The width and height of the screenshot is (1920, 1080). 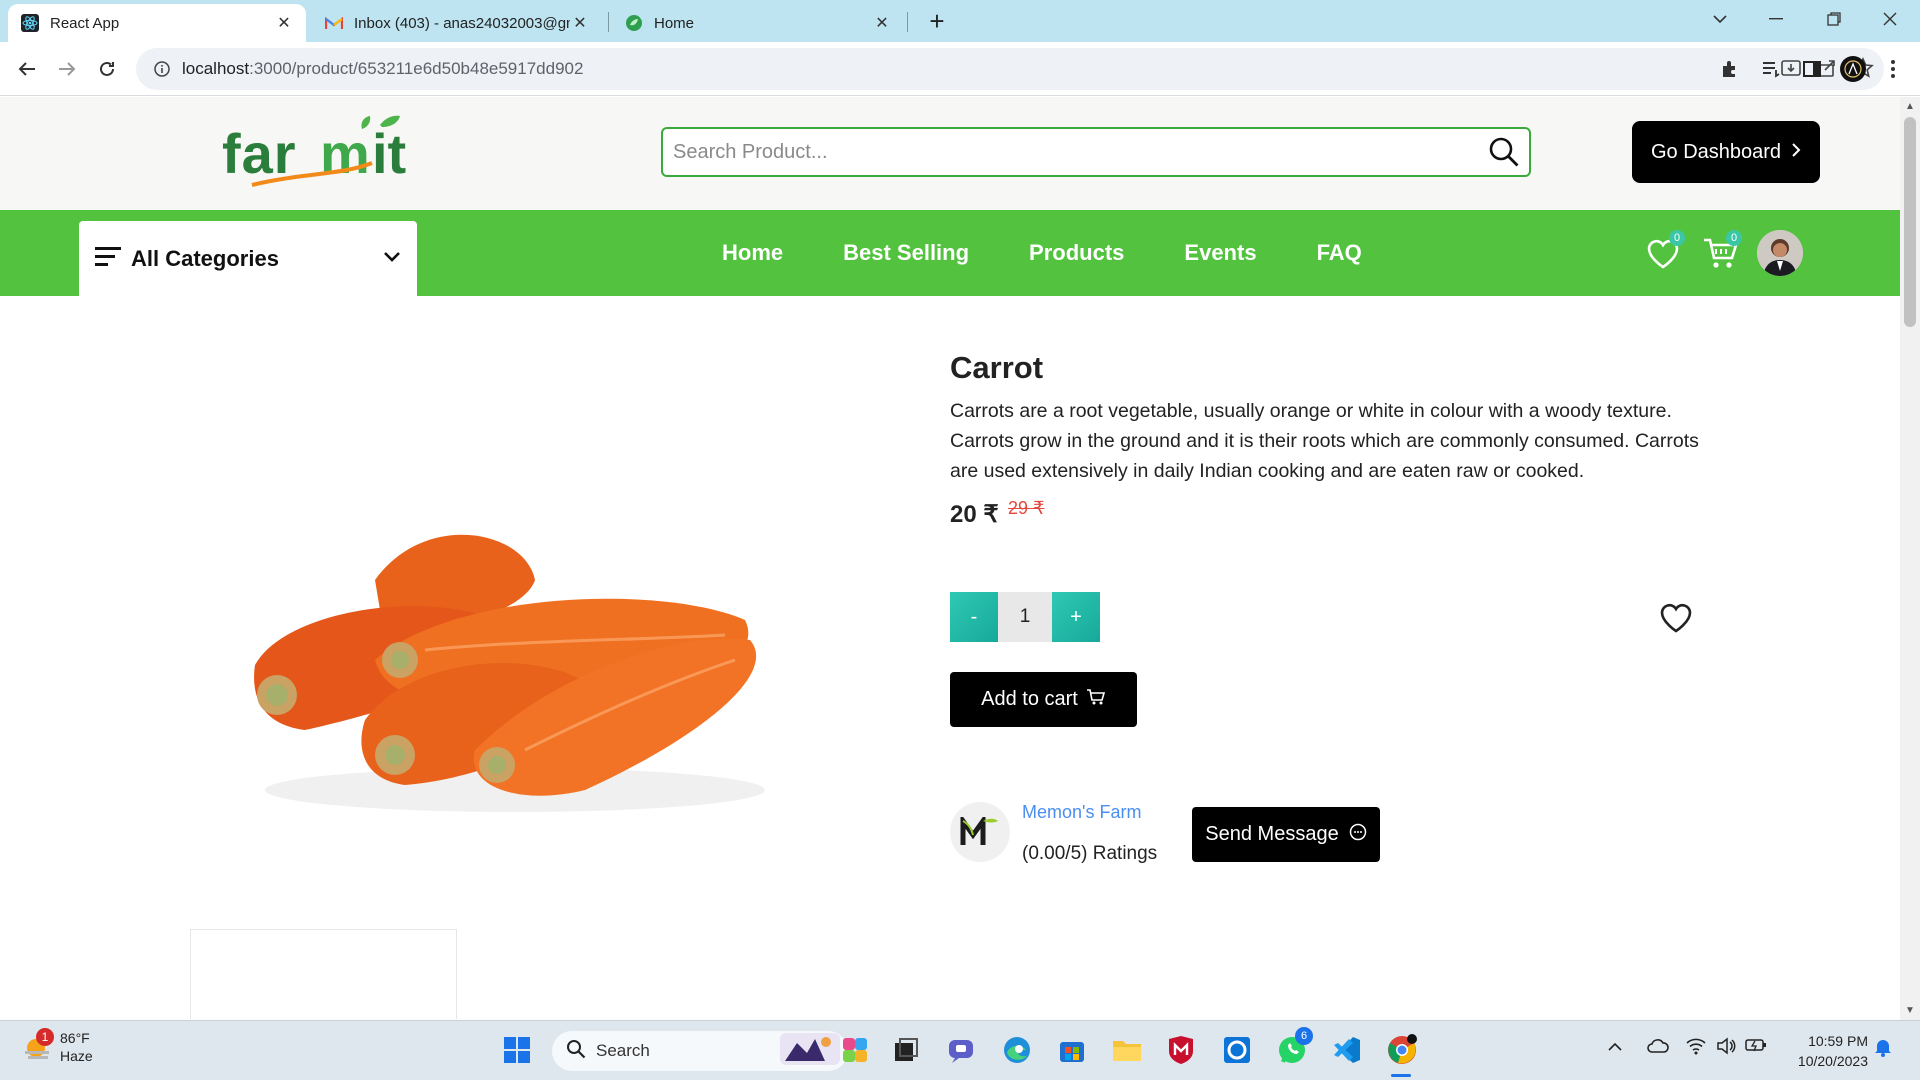 I want to click on battery-icon, so click(x=1756, y=1047).